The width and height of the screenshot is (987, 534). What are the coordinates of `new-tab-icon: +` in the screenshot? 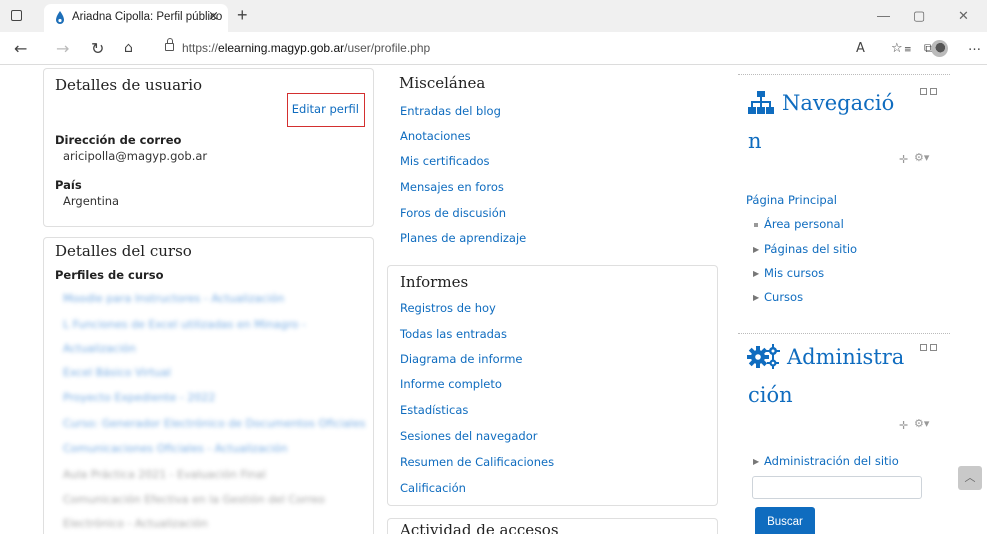 It's located at (242, 15).